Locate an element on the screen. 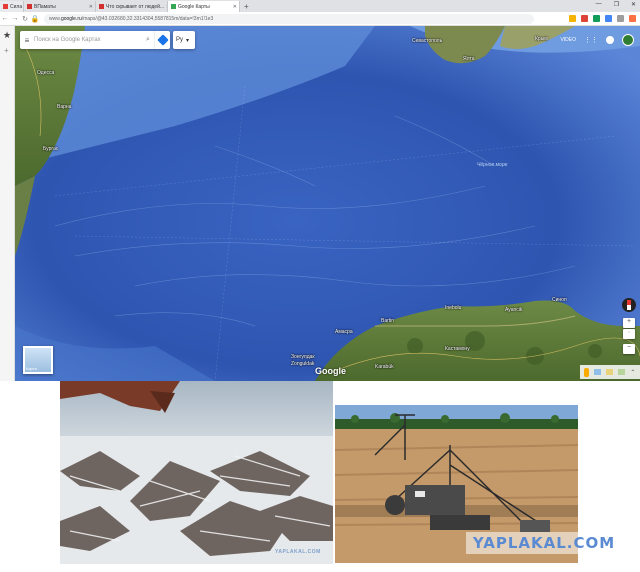  avatar is located at coordinates (628, 40).